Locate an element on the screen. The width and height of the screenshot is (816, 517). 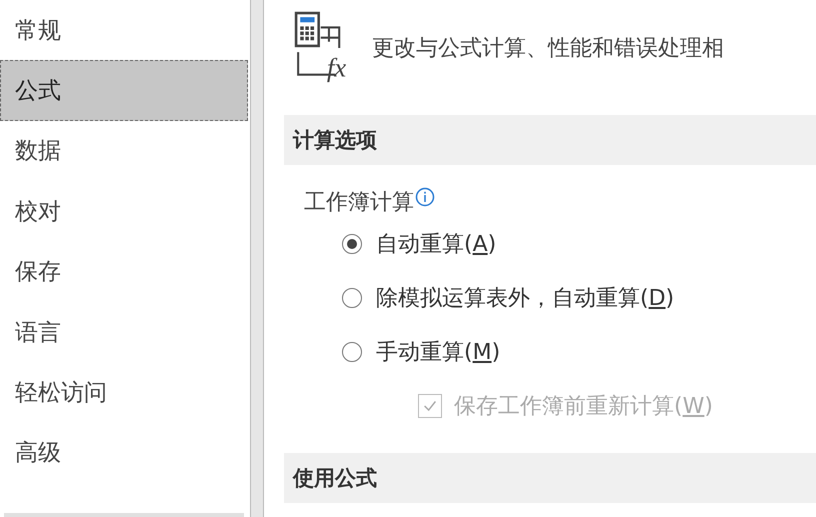
group-label: 工作簿计算 is located at coordinates (550, 191).